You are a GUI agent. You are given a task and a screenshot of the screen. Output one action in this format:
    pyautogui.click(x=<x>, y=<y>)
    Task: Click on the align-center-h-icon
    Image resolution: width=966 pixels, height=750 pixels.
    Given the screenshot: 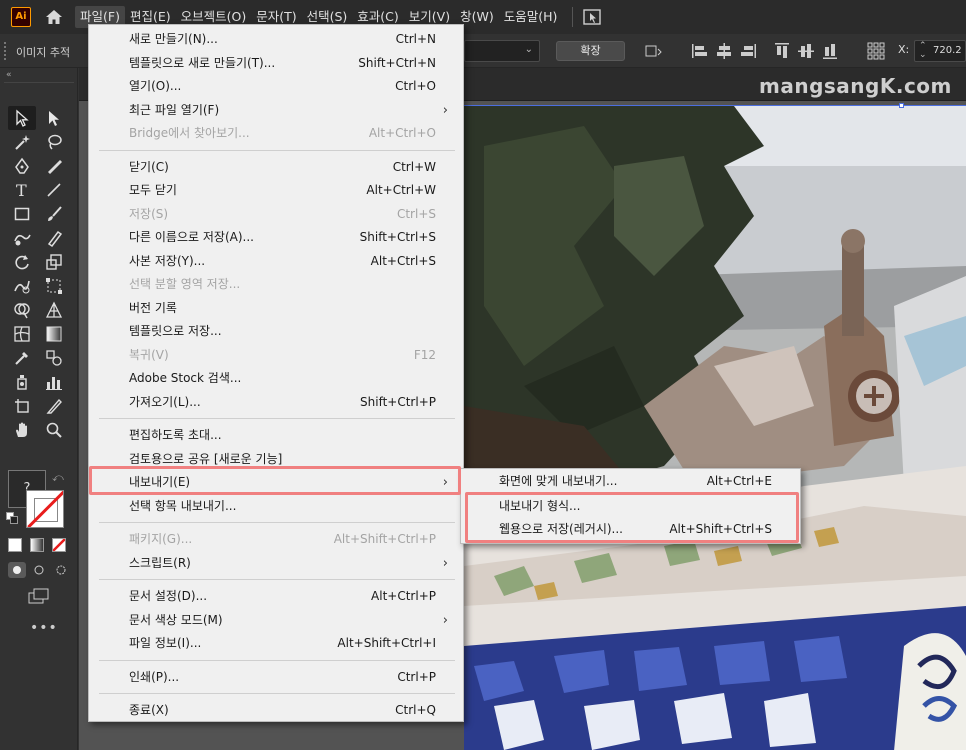 What is the action you would take?
    pyautogui.click(x=724, y=51)
    